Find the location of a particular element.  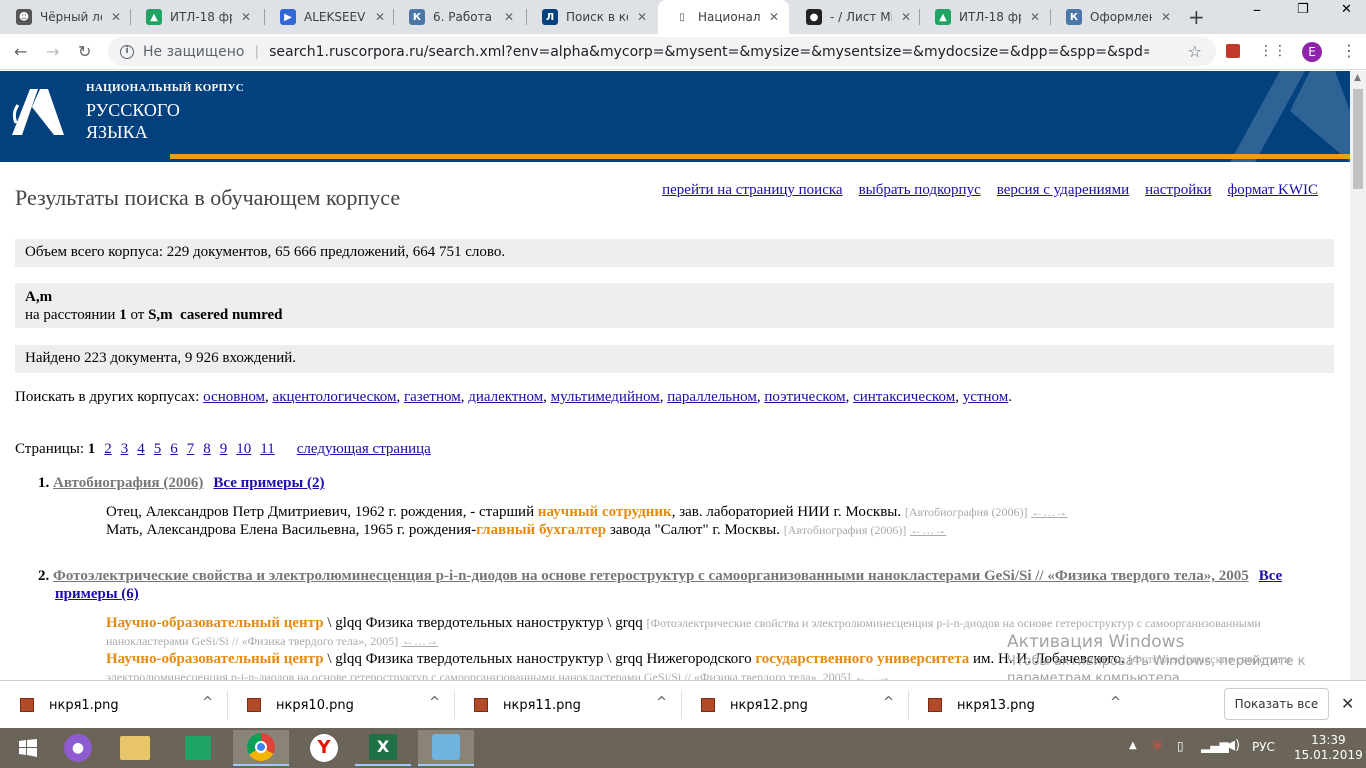

page-link: 6 is located at coordinates (174, 449).